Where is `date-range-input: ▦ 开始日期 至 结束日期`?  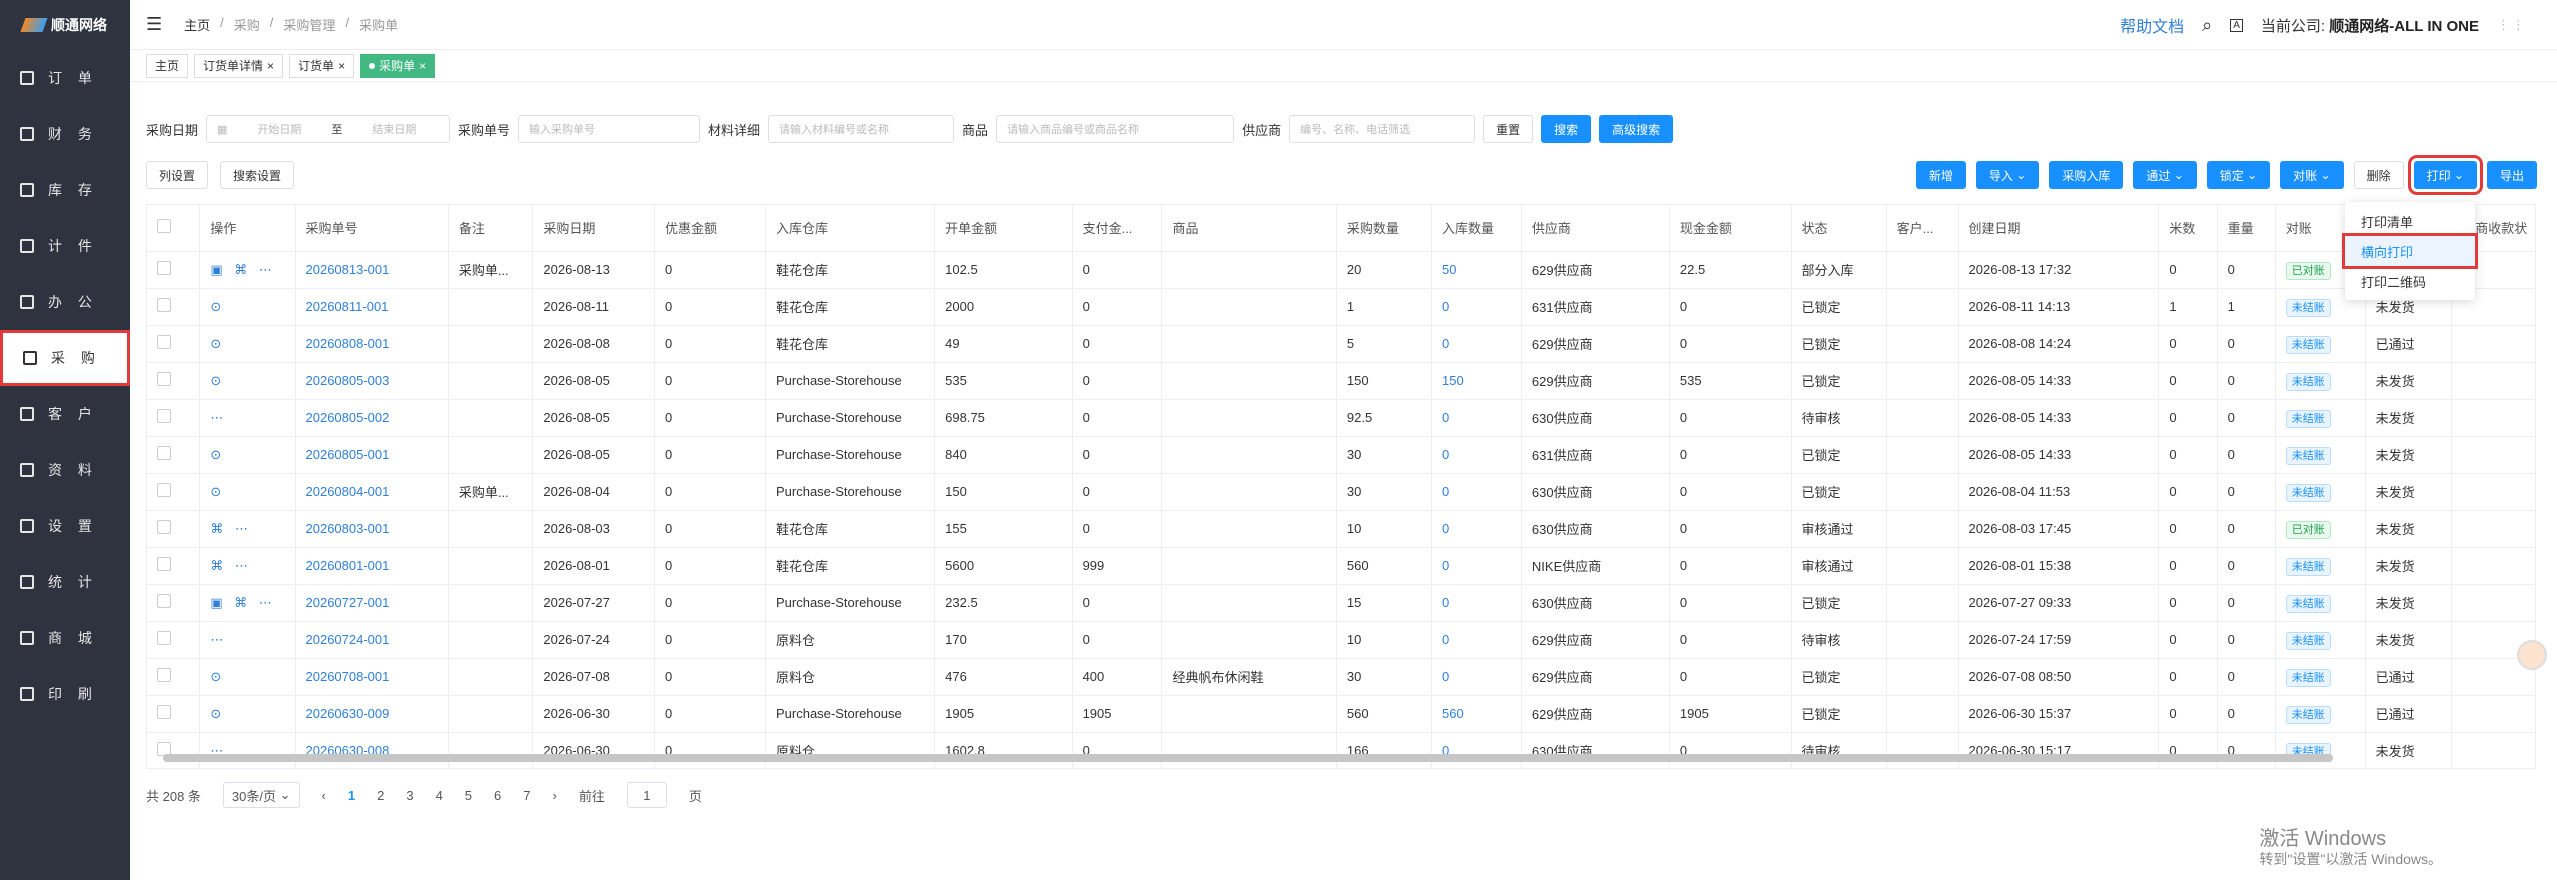 date-range-input: ▦ 开始日期 至 结束日期 is located at coordinates (328, 129).